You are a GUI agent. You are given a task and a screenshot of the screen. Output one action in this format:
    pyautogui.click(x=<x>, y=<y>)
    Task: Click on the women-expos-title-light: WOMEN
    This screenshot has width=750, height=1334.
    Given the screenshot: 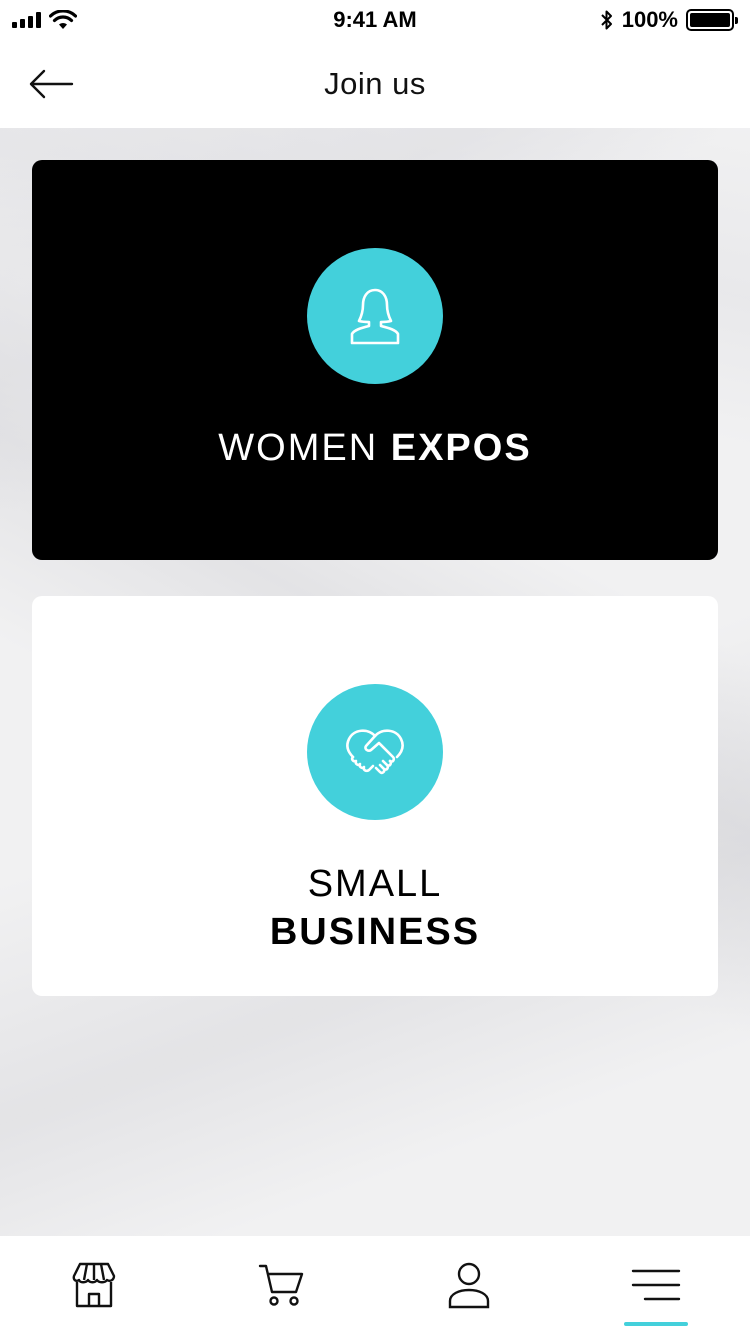 What is the action you would take?
    pyautogui.click(x=304, y=448)
    